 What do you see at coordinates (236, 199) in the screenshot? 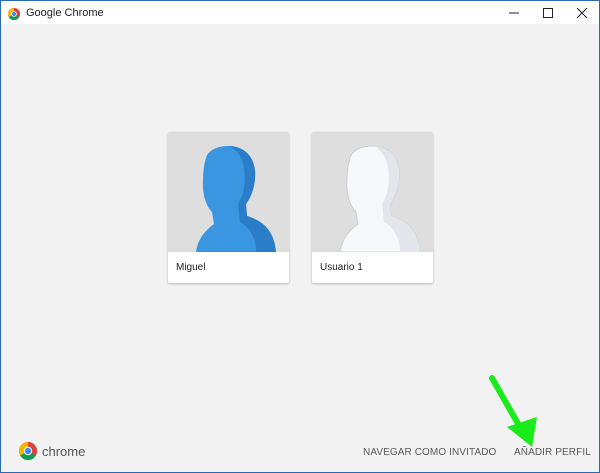
I see `blue-head-silhouette-icon` at bounding box center [236, 199].